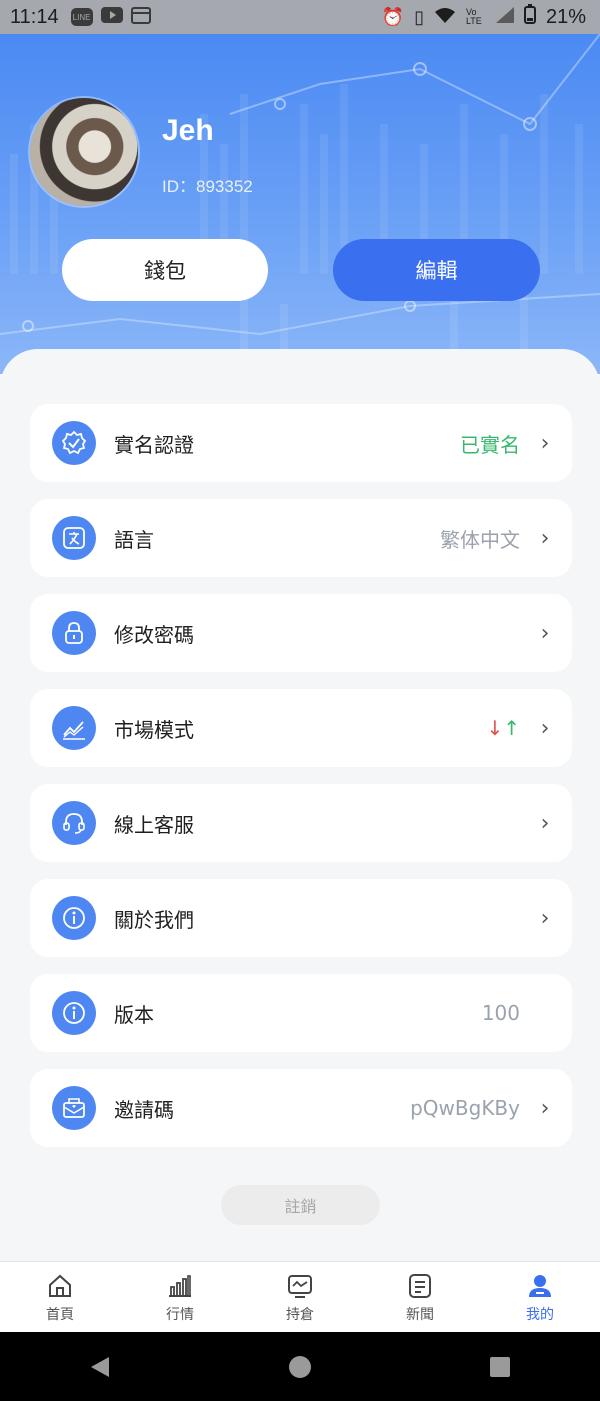  What do you see at coordinates (445, 17) in the screenshot?
I see `wifi-icon` at bounding box center [445, 17].